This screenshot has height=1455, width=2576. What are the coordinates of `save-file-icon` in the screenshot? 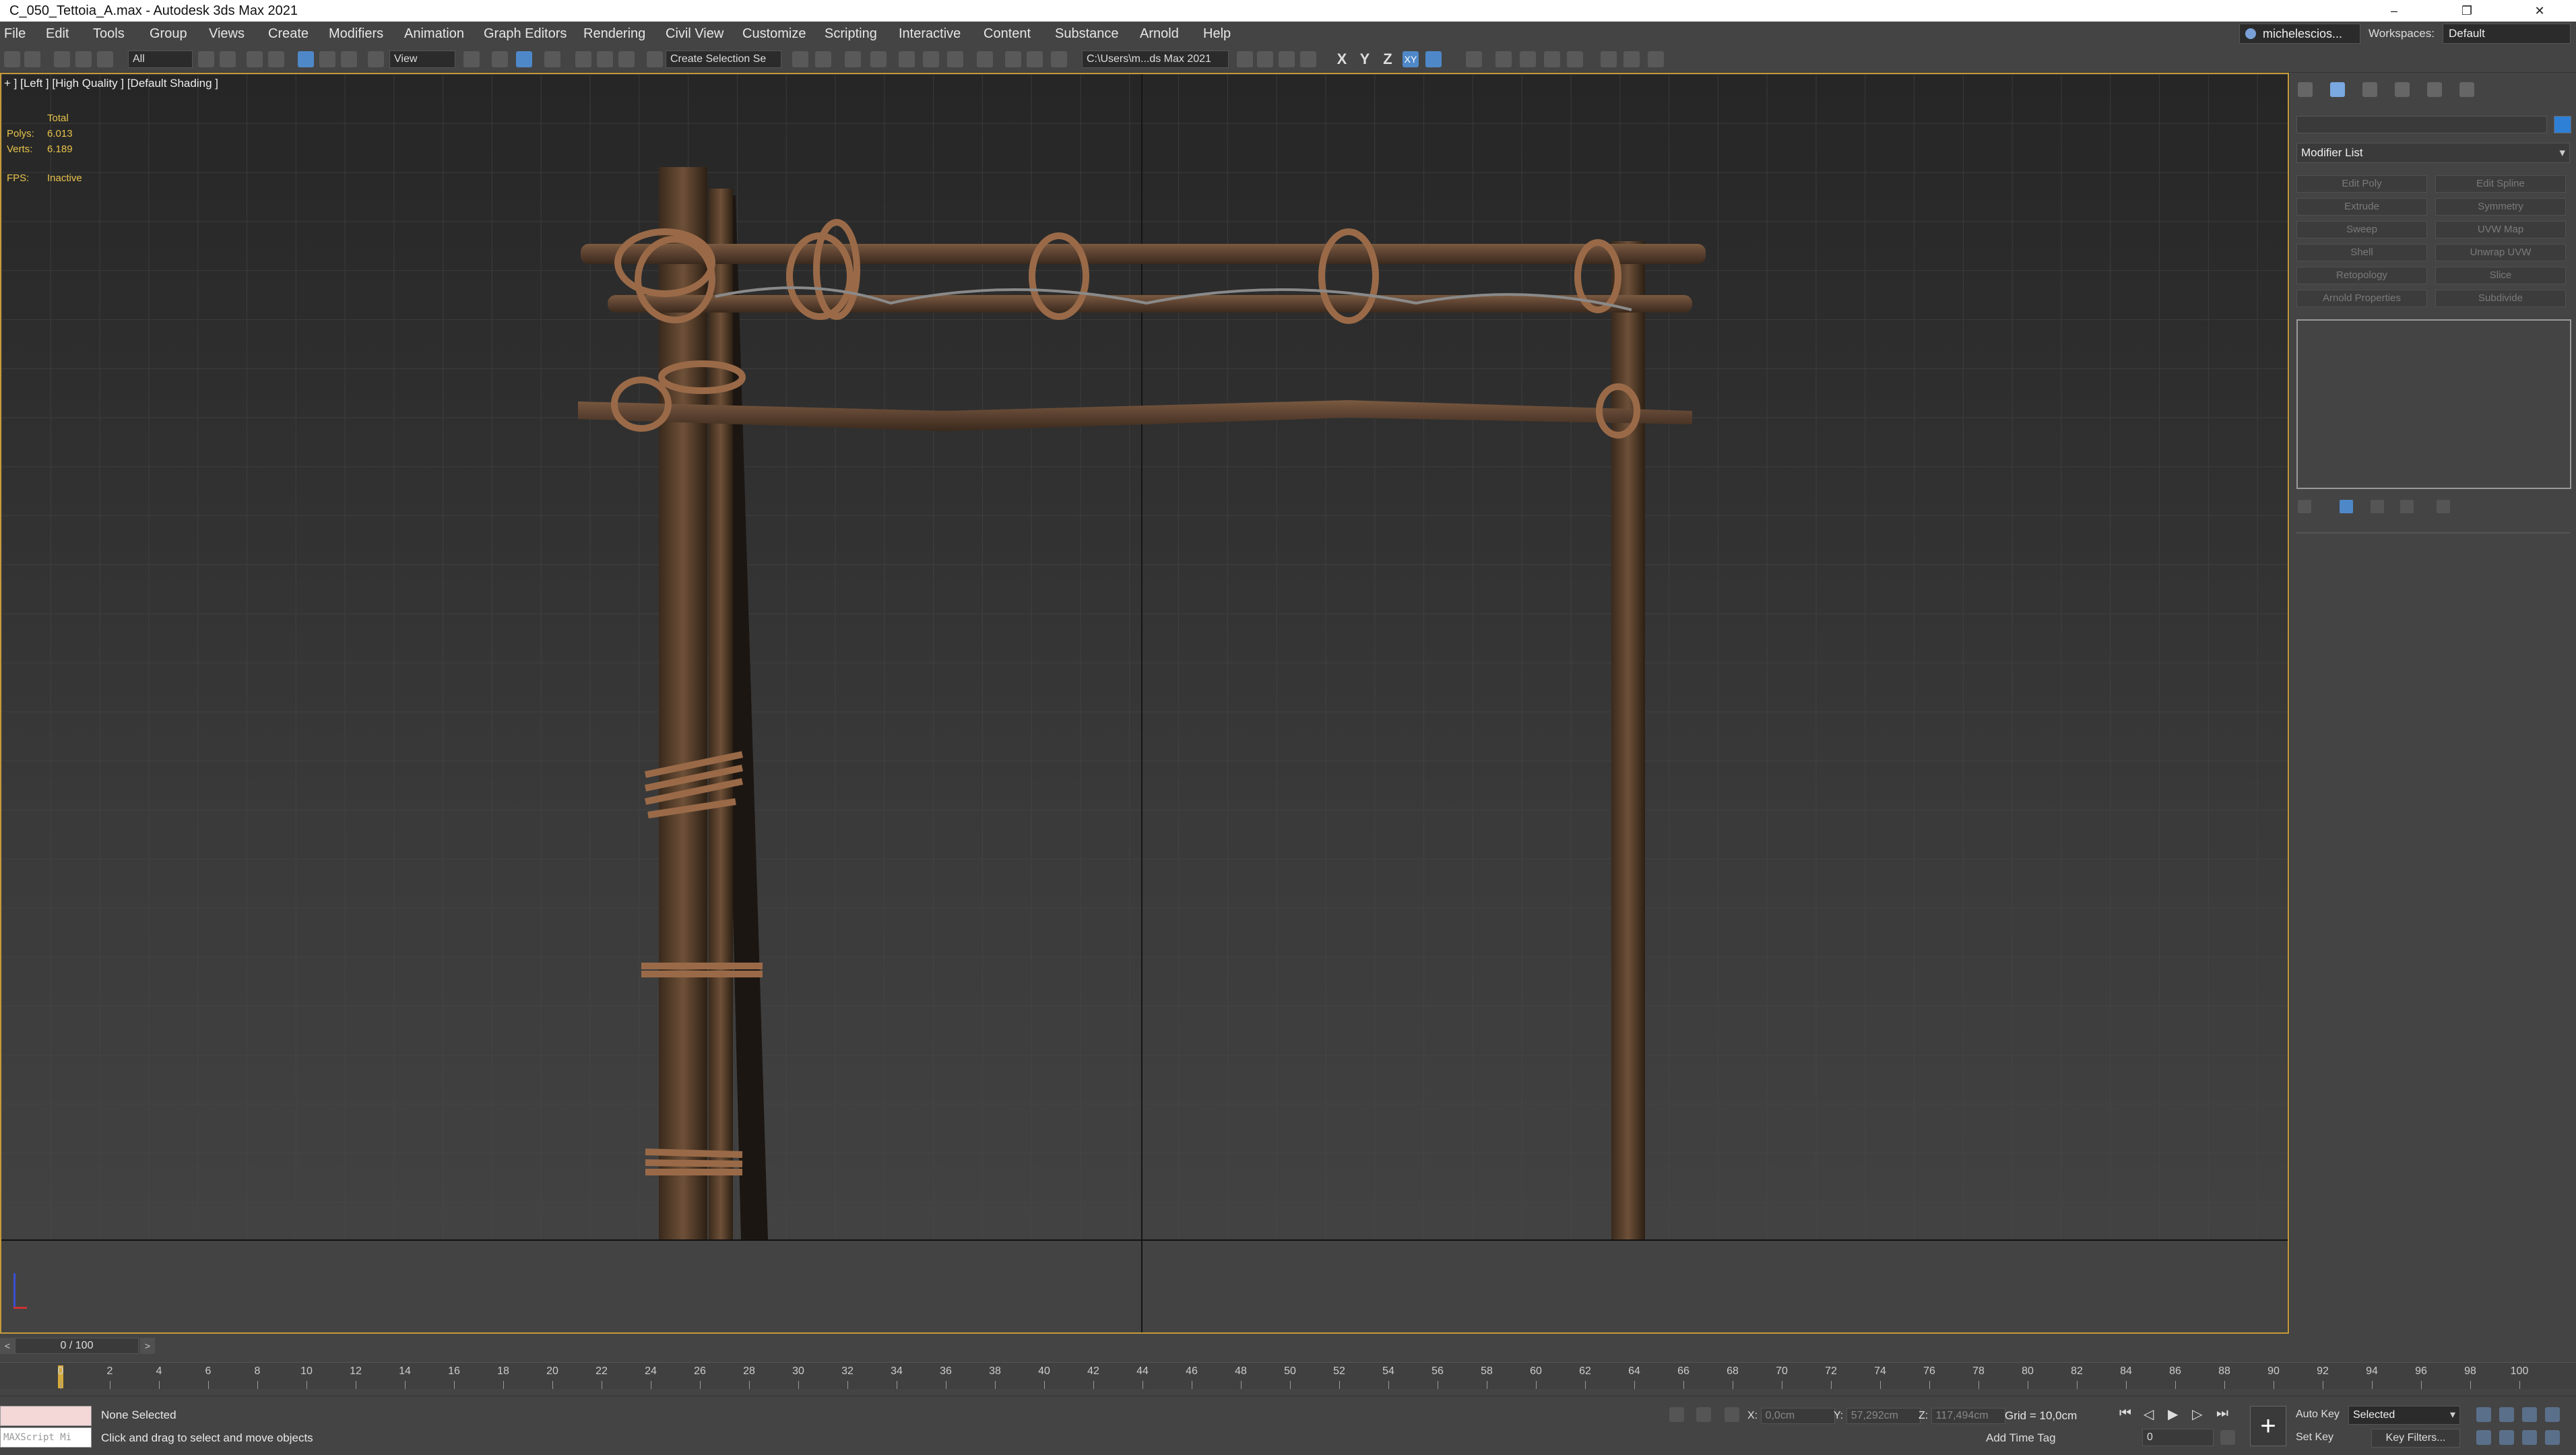 It's located at (1265, 59).